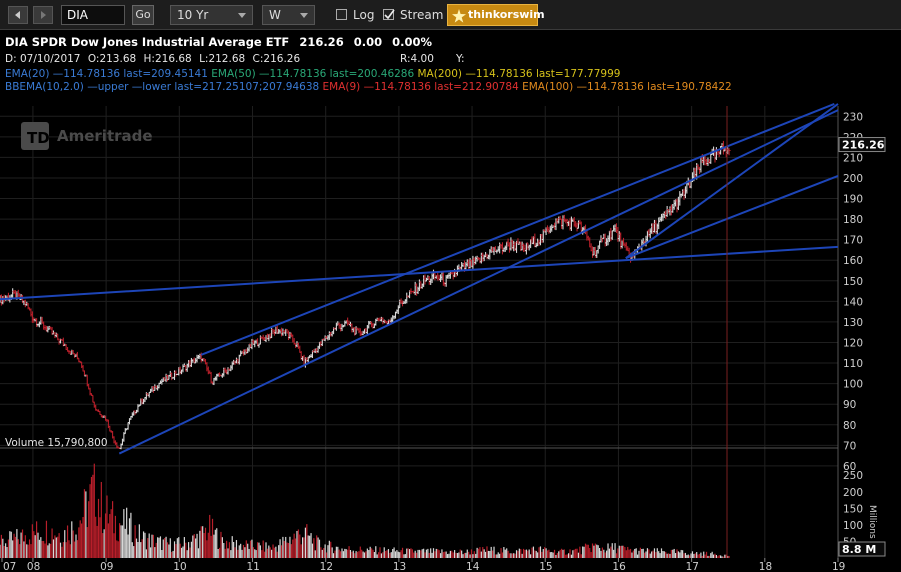 This screenshot has width=901, height=572. What do you see at coordinates (9, 566) in the screenshot?
I see `time-tick-label: 07` at bounding box center [9, 566].